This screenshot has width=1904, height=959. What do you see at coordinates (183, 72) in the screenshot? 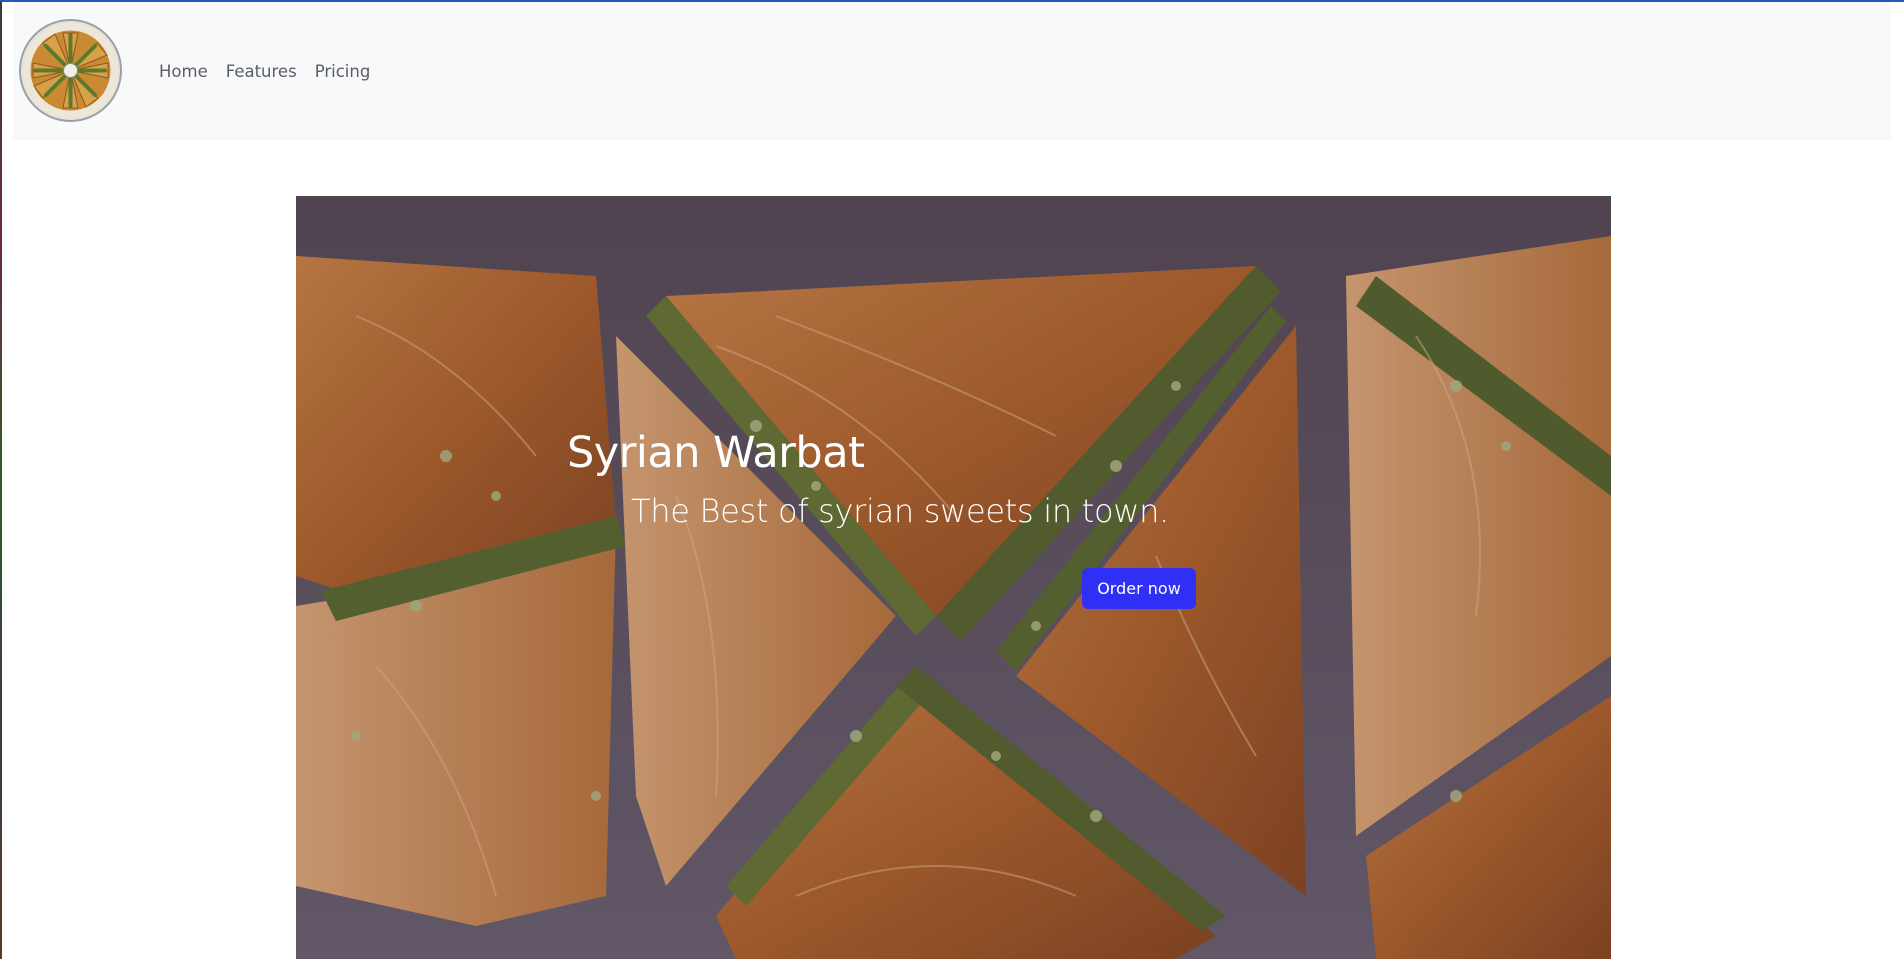
I see `nav-link-home: Home` at bounding box center [183, 72].